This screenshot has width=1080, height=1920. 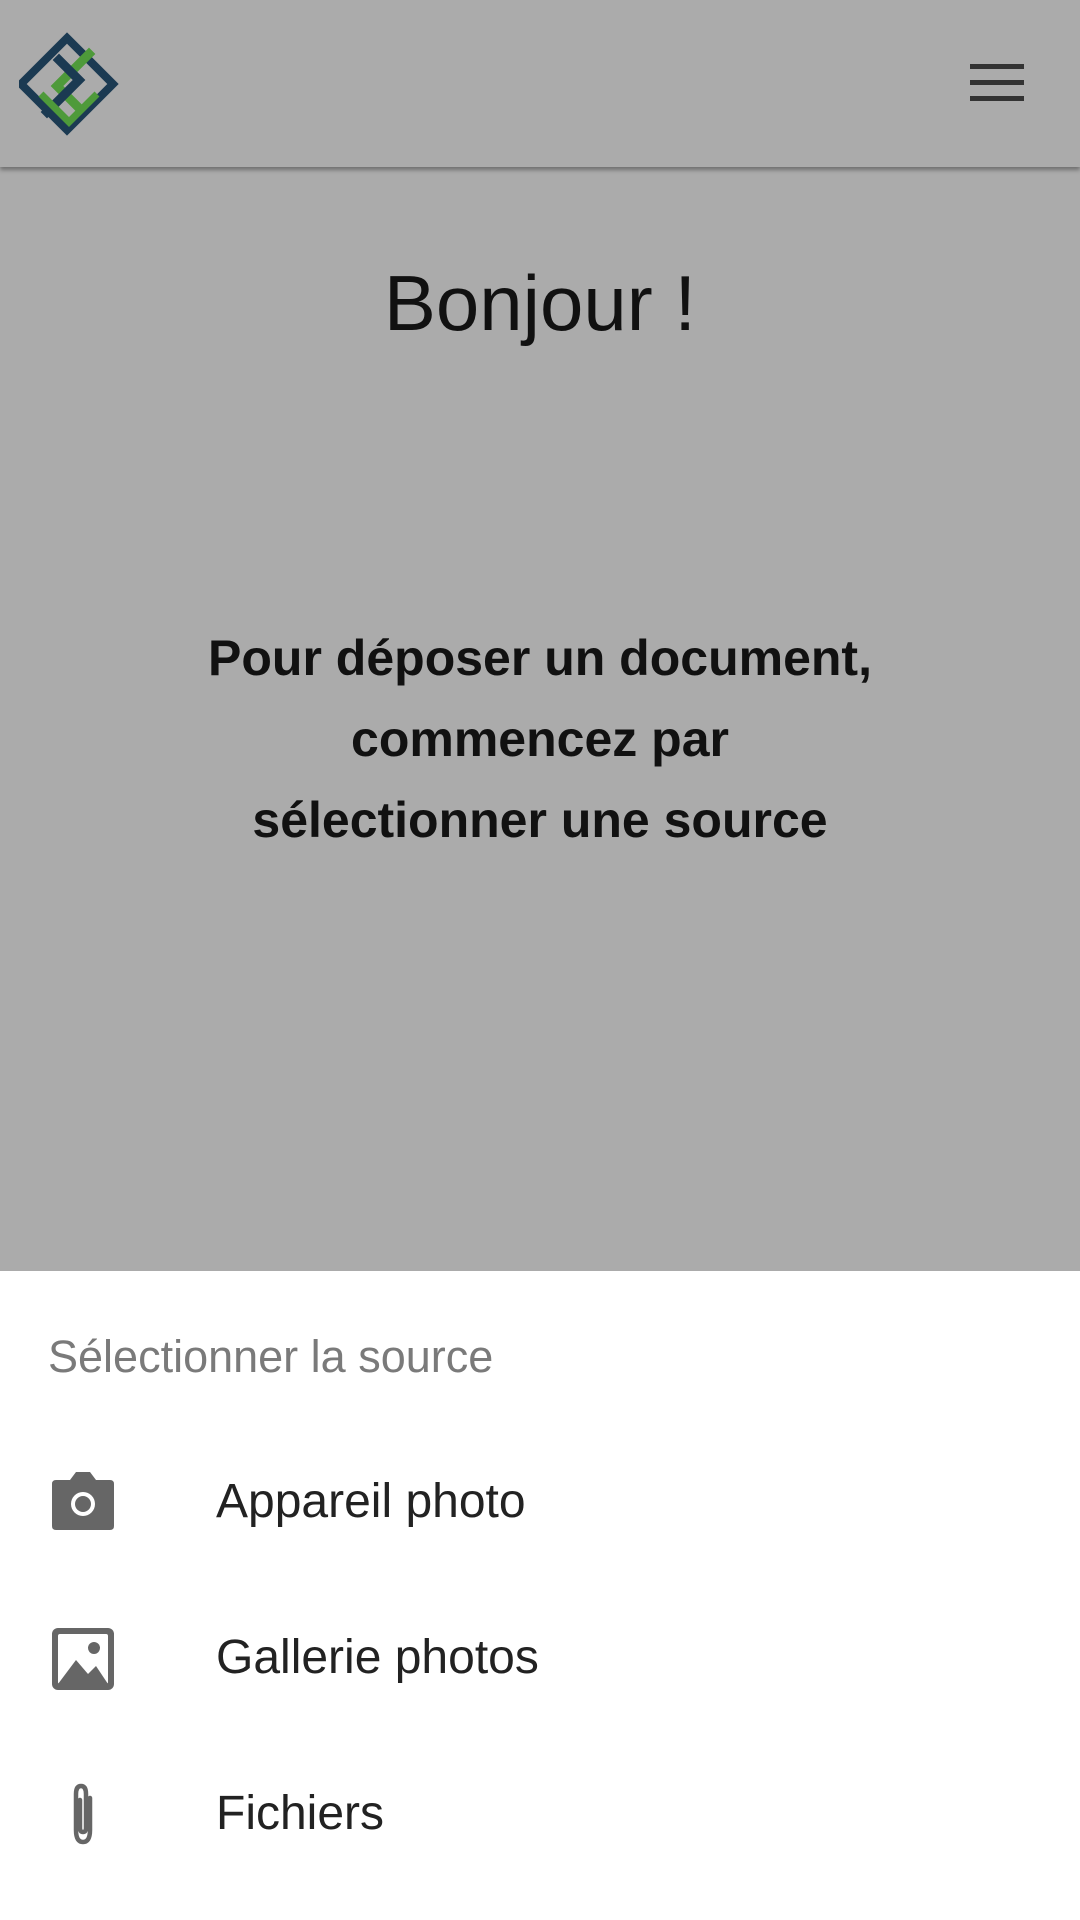 I want to click on camera-icon, so click(x=83, y=1503).